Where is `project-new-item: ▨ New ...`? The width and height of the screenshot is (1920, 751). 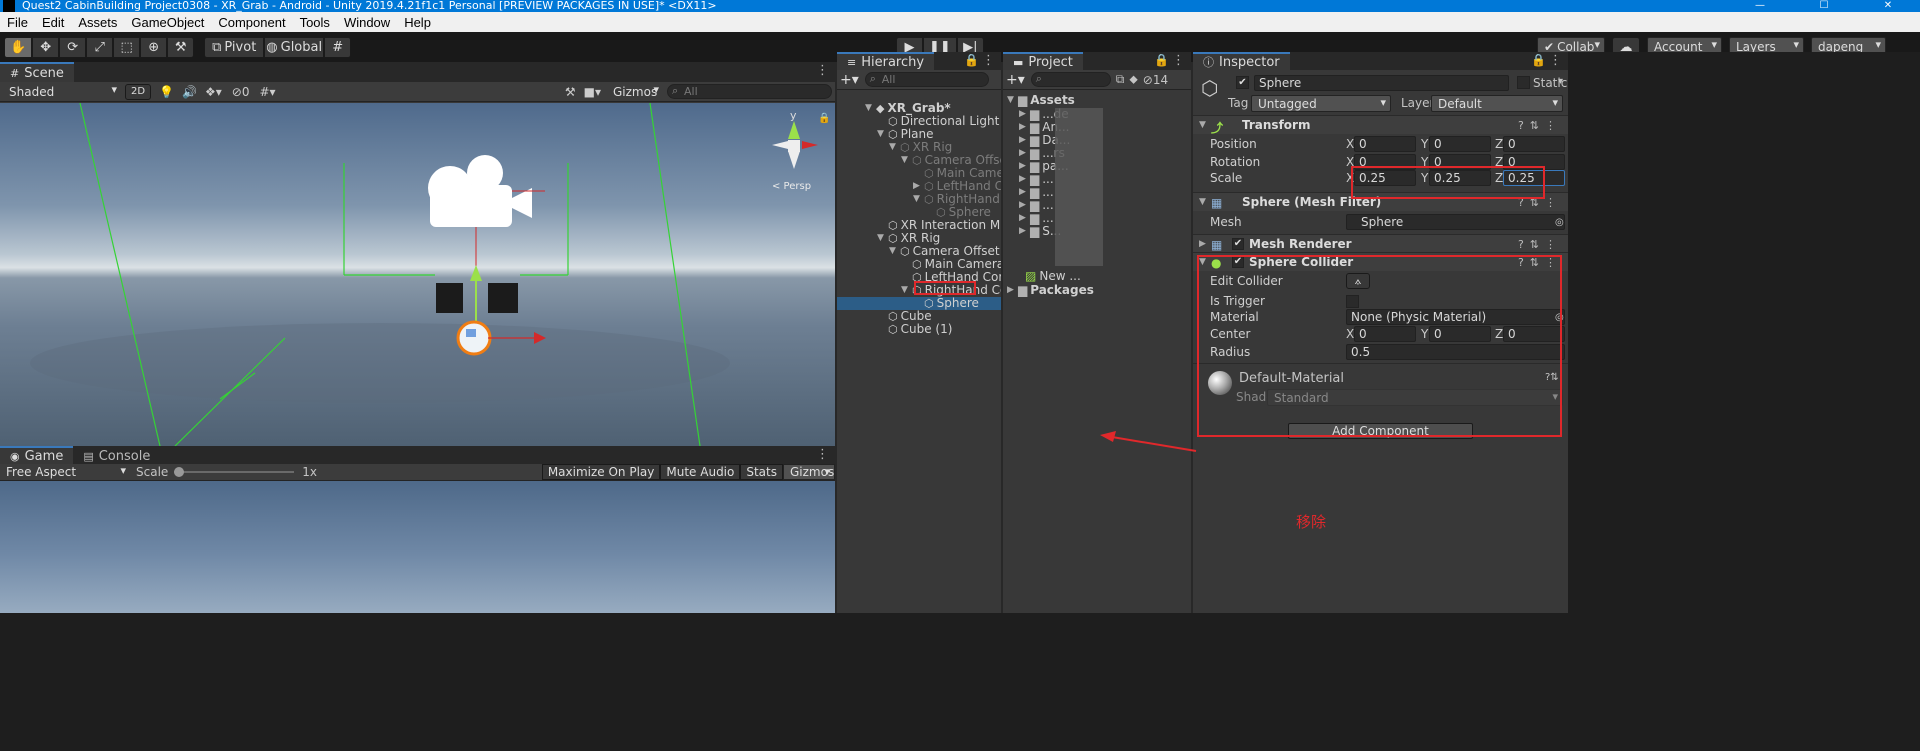
project-new-item: ▨ New ... is located at coordinates (1053, 276).